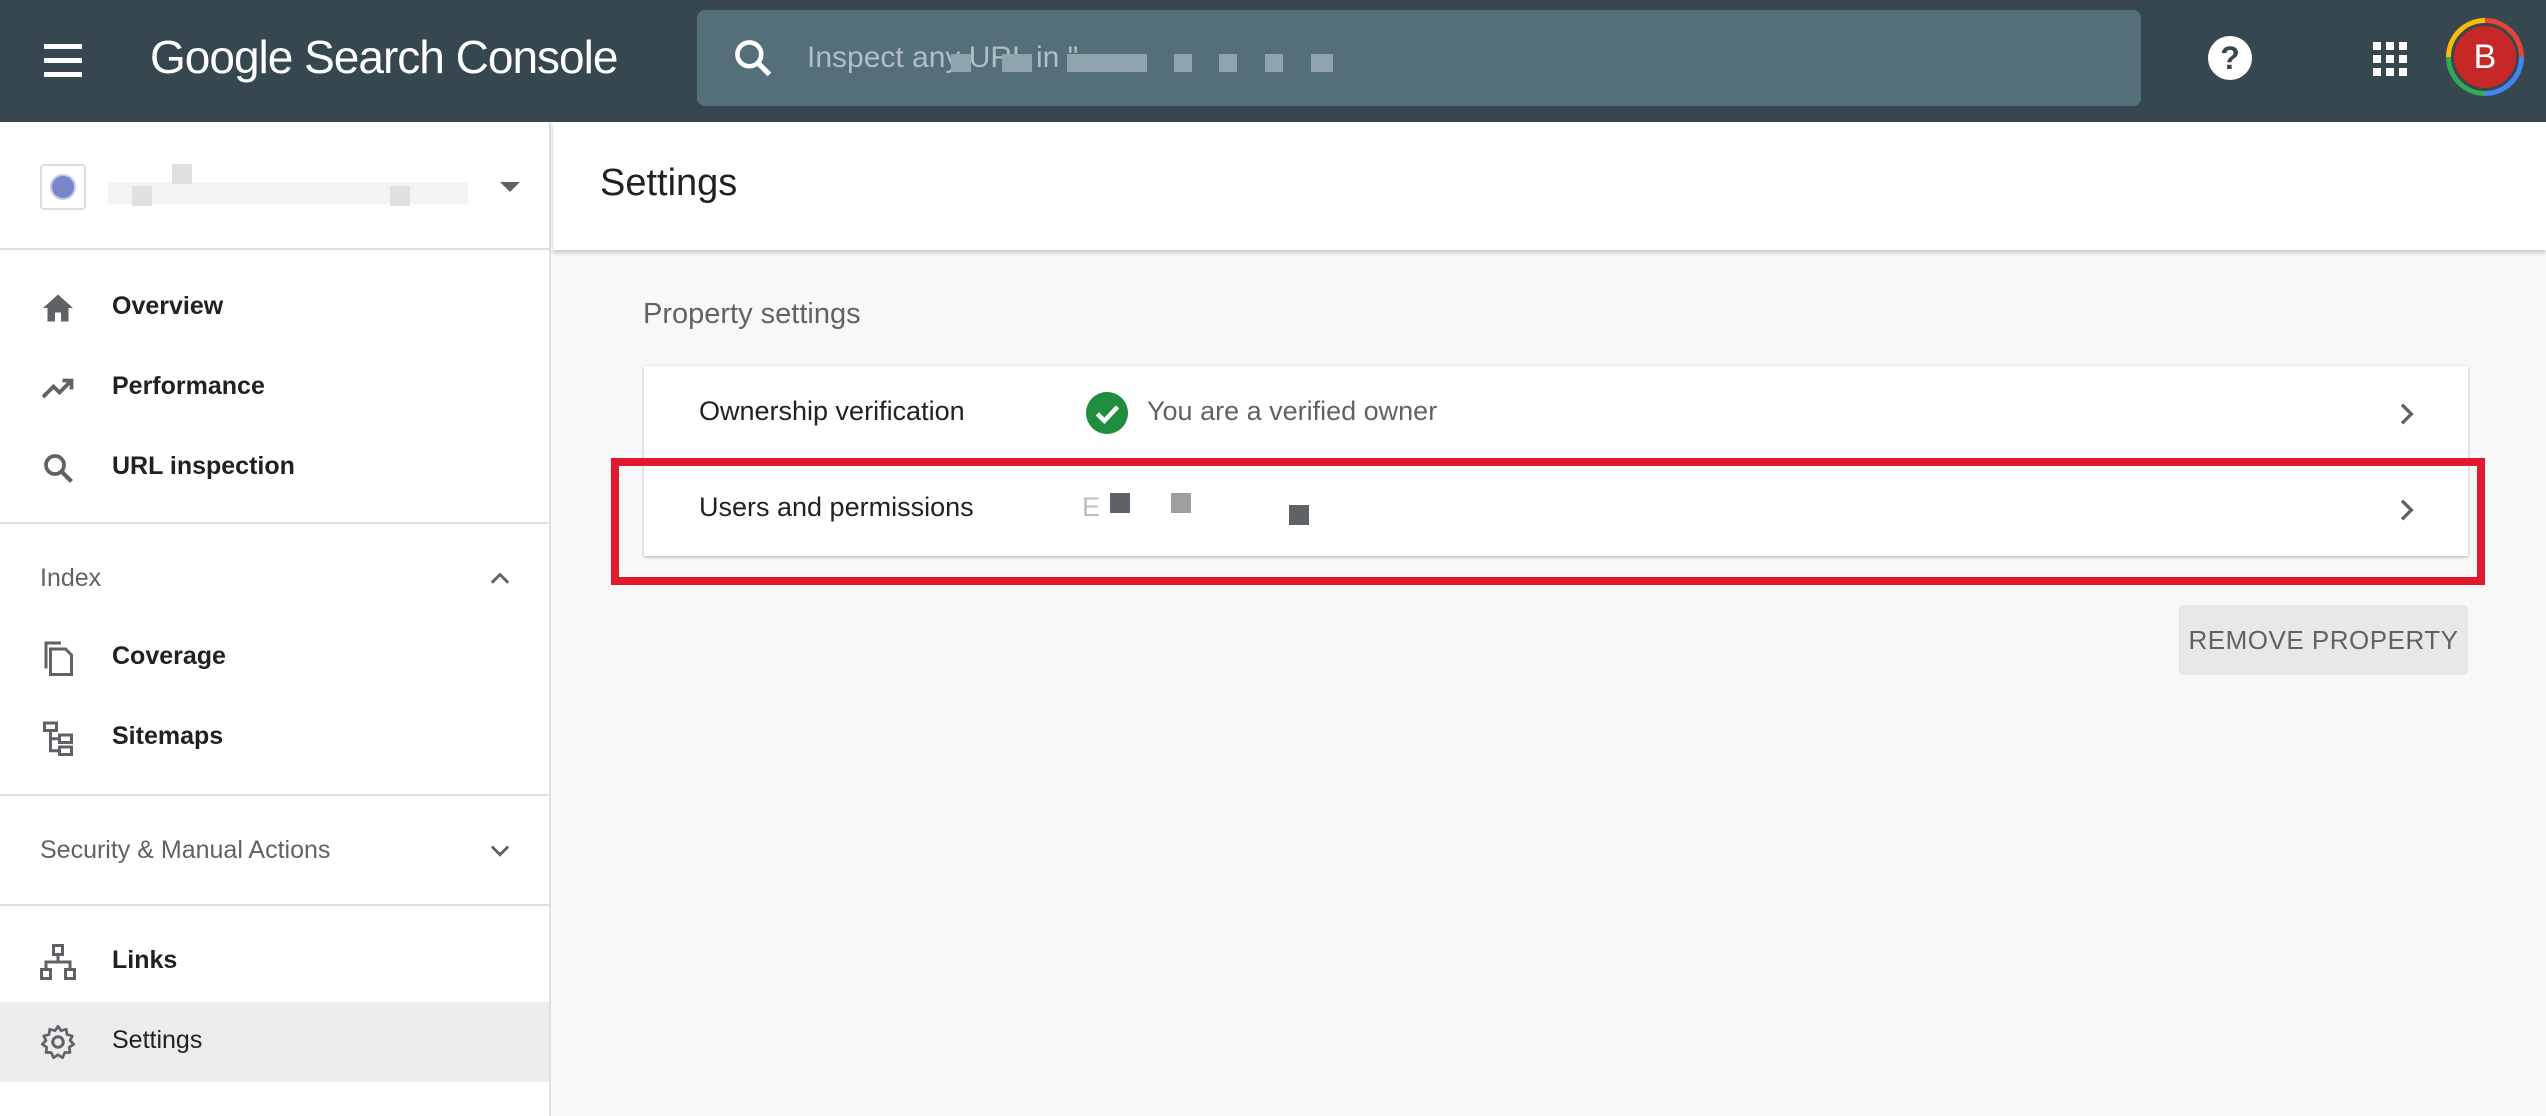 The height and width of the screenshot is (1116, 2546). I want to click on sidebar-item-label: Settings, so click(157, 1040).